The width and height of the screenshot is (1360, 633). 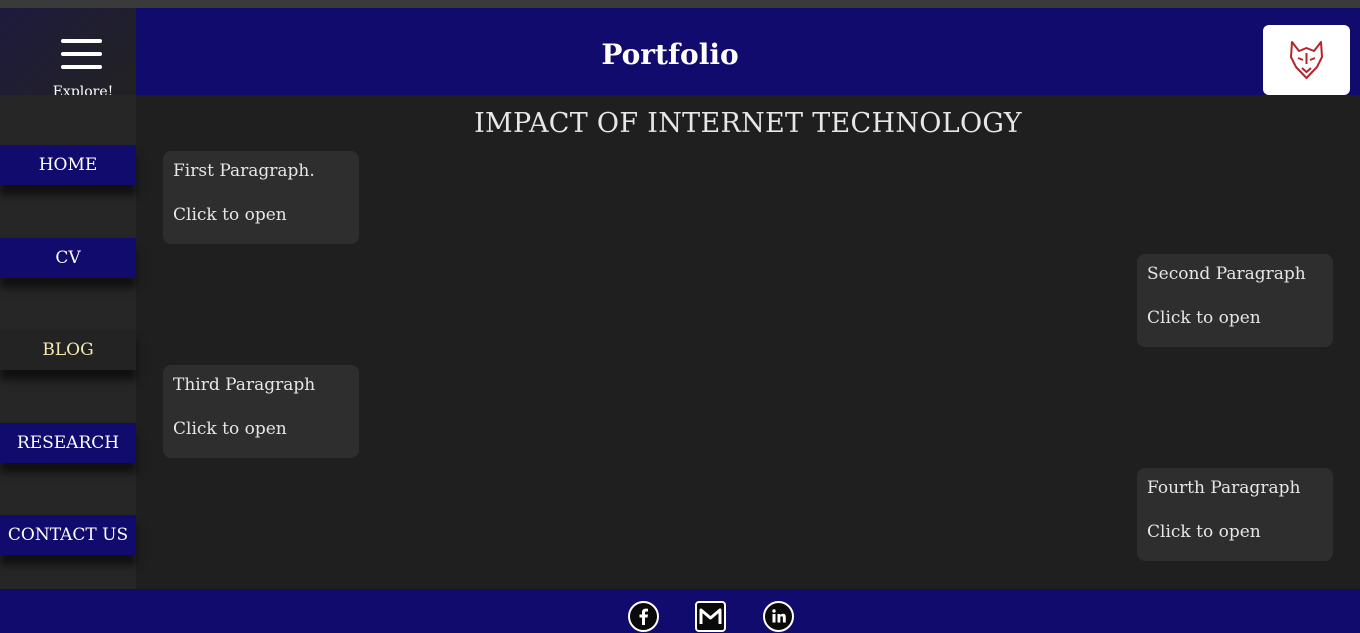 I want to click on logo, so click(x=1306, y=60).